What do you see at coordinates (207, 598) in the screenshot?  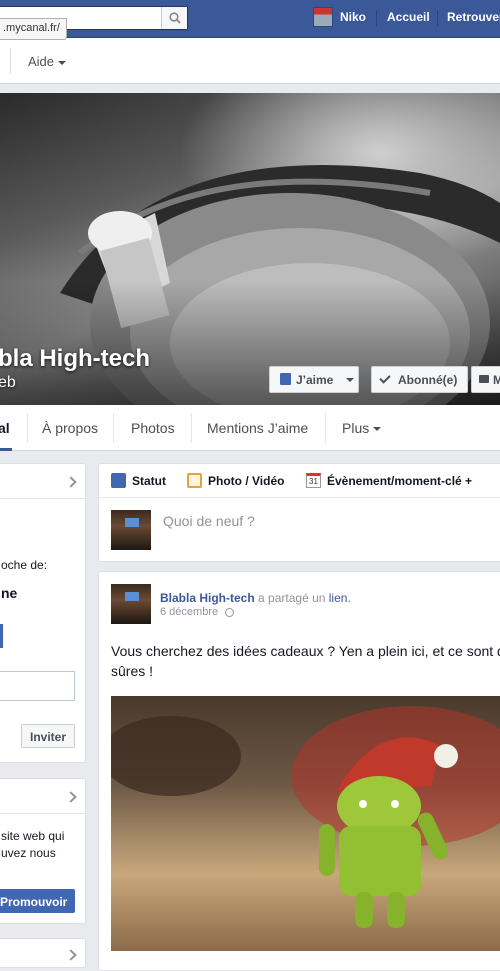 I see `post-author-link: Blabla High-tech` at bounding box center [207, 598].